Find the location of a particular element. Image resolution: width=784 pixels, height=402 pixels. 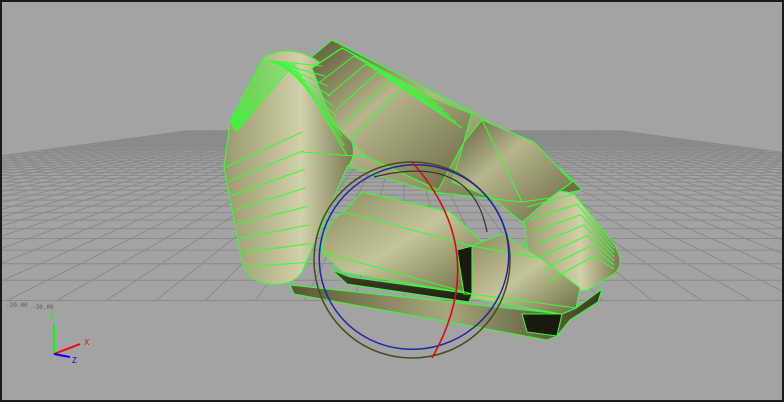

grid-label-2: -30.00 is located at coordinates (43, 307).